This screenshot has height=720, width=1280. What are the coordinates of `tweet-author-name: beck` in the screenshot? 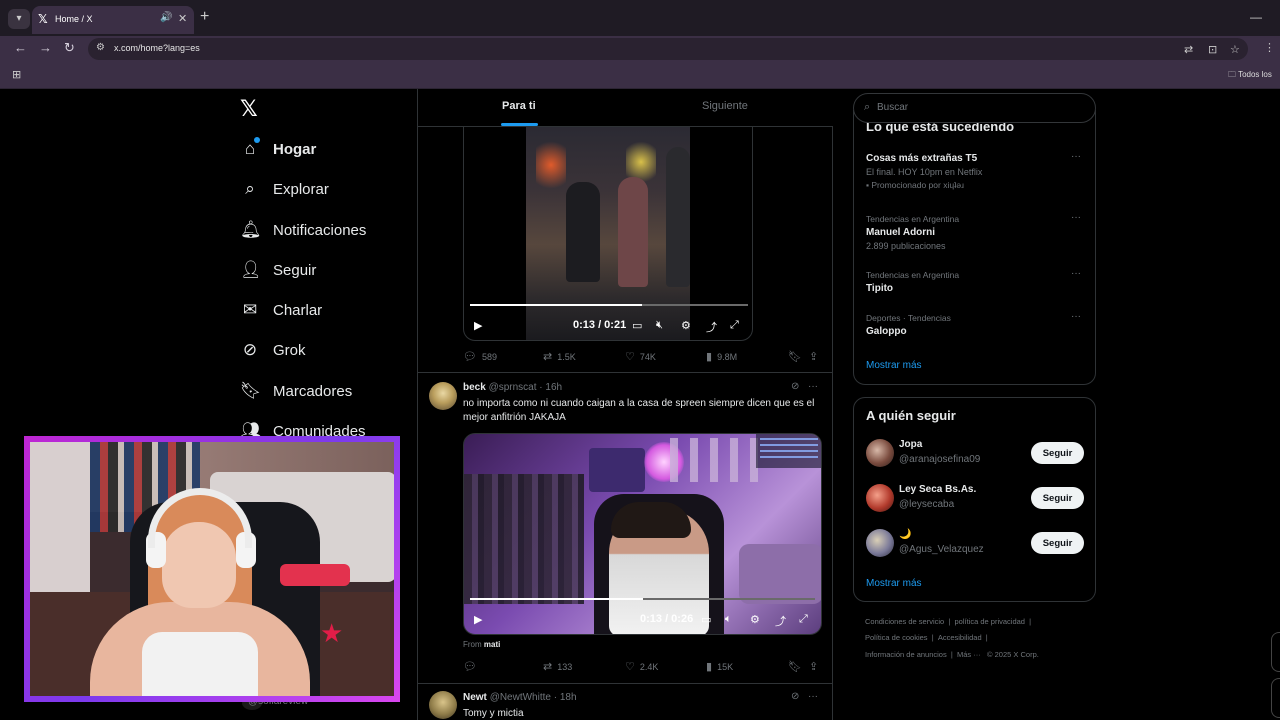 It's located at (474, 387).